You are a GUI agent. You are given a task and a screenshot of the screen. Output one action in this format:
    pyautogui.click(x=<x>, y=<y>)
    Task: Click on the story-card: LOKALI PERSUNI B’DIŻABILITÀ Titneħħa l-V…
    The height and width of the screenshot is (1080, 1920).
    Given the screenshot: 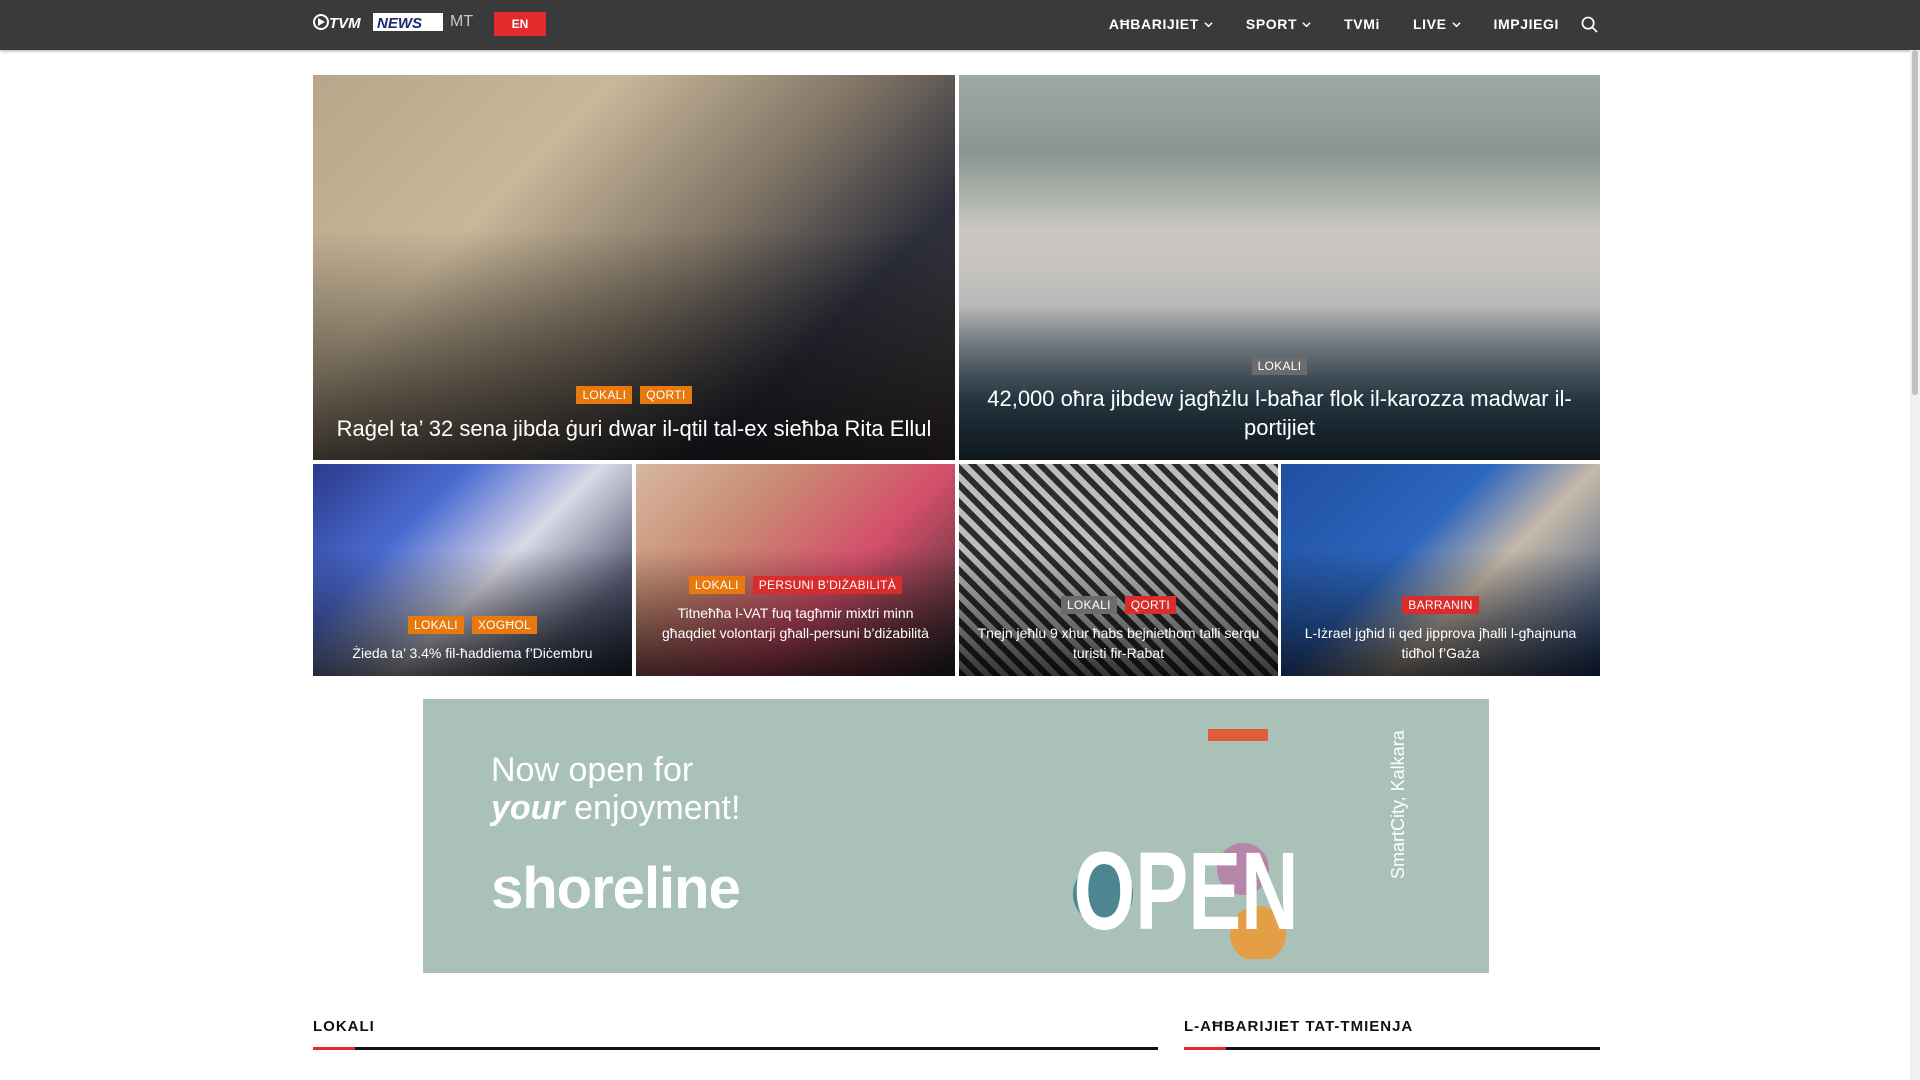 What is the action you would take?
    pyautogui.click(x=795, y=570)
    